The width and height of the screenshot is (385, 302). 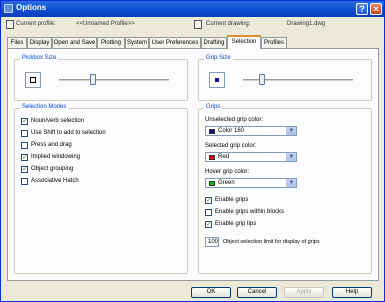 What do you see at coordinates (44, 107) in the screenshot?
I see `selection-modes-legend: Selection Modes` at bounding box center [44, 107].